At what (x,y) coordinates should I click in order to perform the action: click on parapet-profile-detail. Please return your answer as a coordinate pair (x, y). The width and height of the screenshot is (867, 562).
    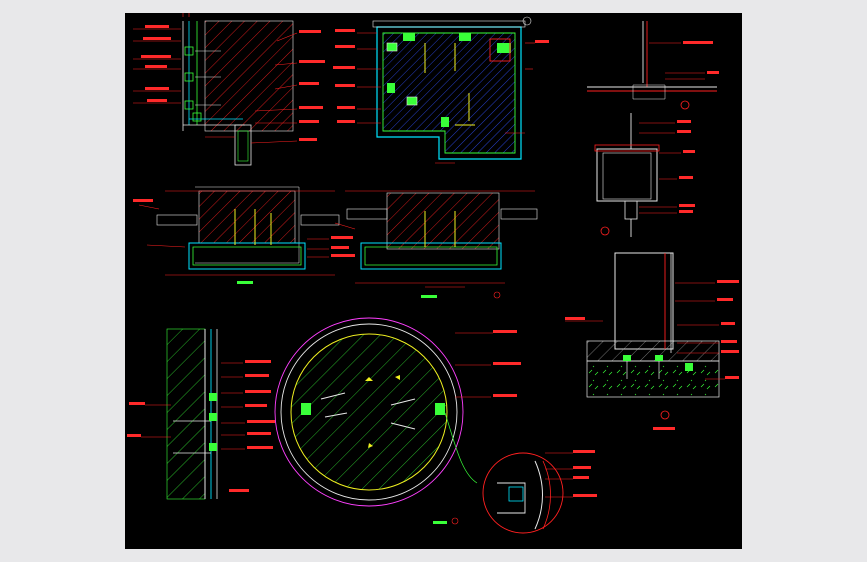
    Looking at the image, I should click on (653, 65).